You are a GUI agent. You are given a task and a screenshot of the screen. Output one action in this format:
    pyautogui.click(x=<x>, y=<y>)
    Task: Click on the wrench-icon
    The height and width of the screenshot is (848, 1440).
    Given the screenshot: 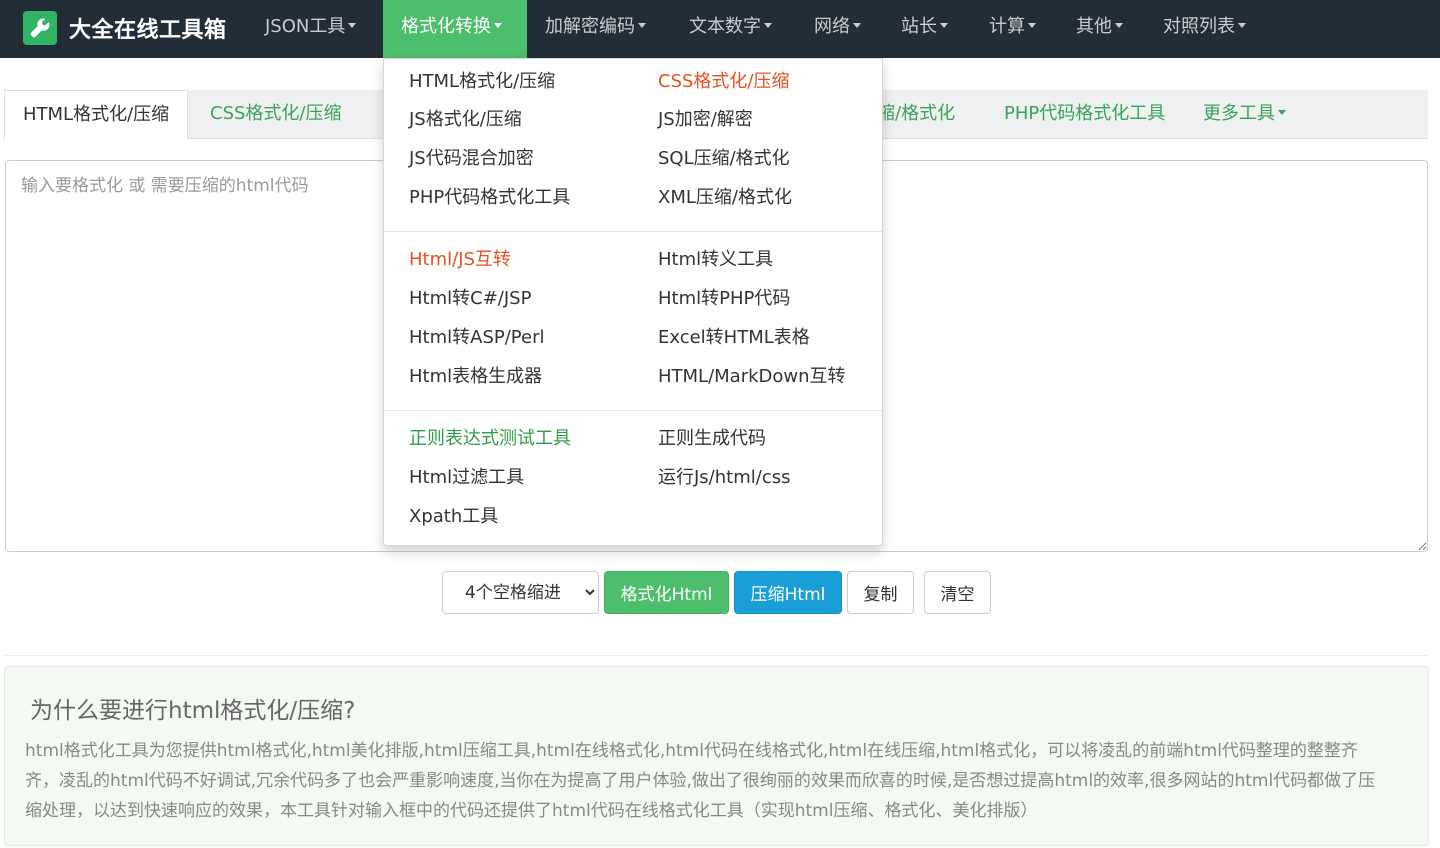 What is the action you would take?
    pyautogui.click(x=40, y=28)
    